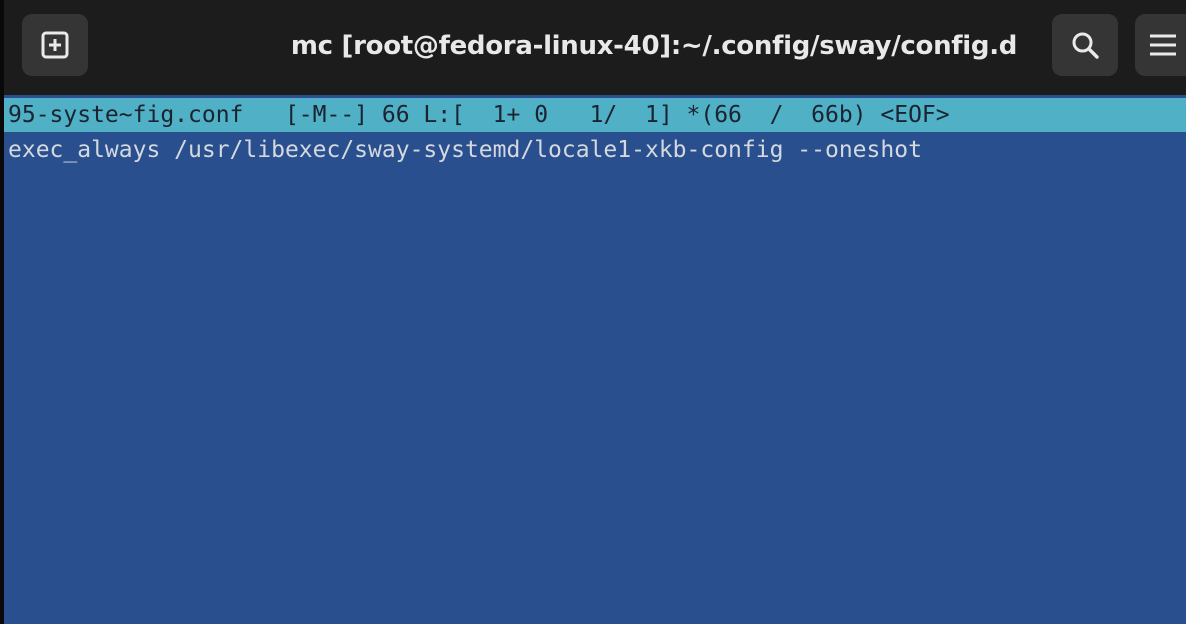 The image size is (1186, 624). I want to click on search-button, so click(1085, 45).